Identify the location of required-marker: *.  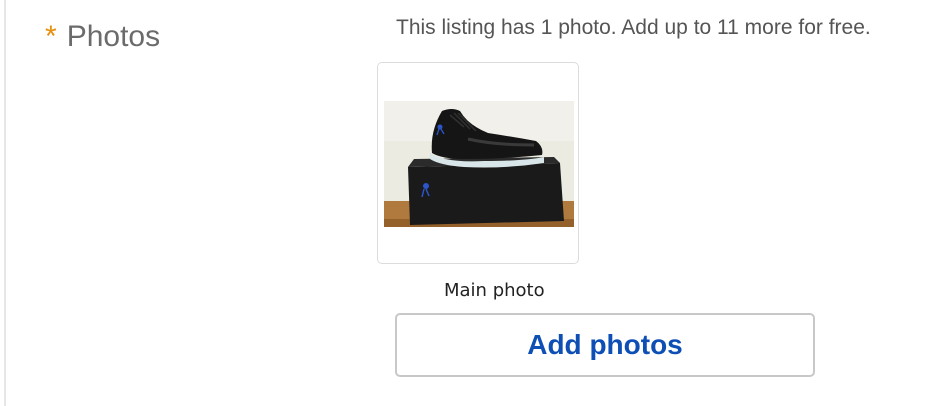
(51, 36).